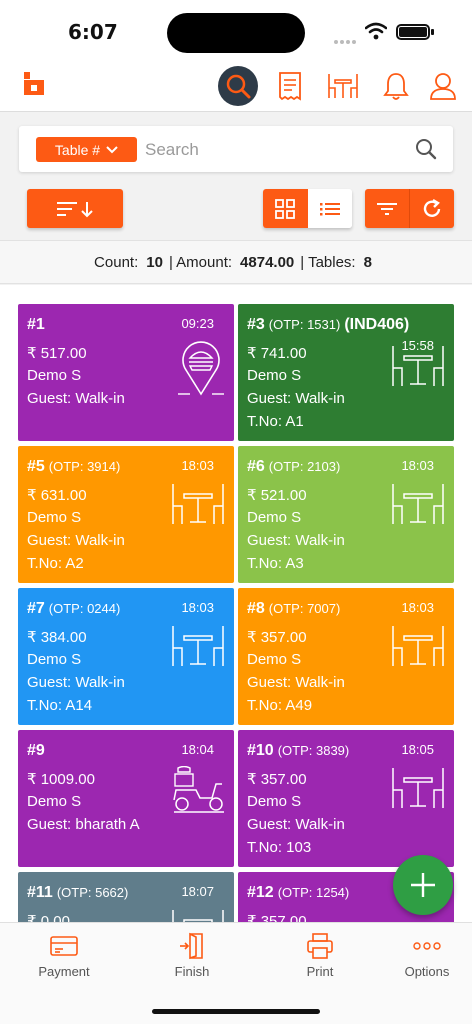 The image size is (472, 1024). Describe the element at coordinates (280, 705) in the screenshot. I see `order-table: T.No: A49` at that location.